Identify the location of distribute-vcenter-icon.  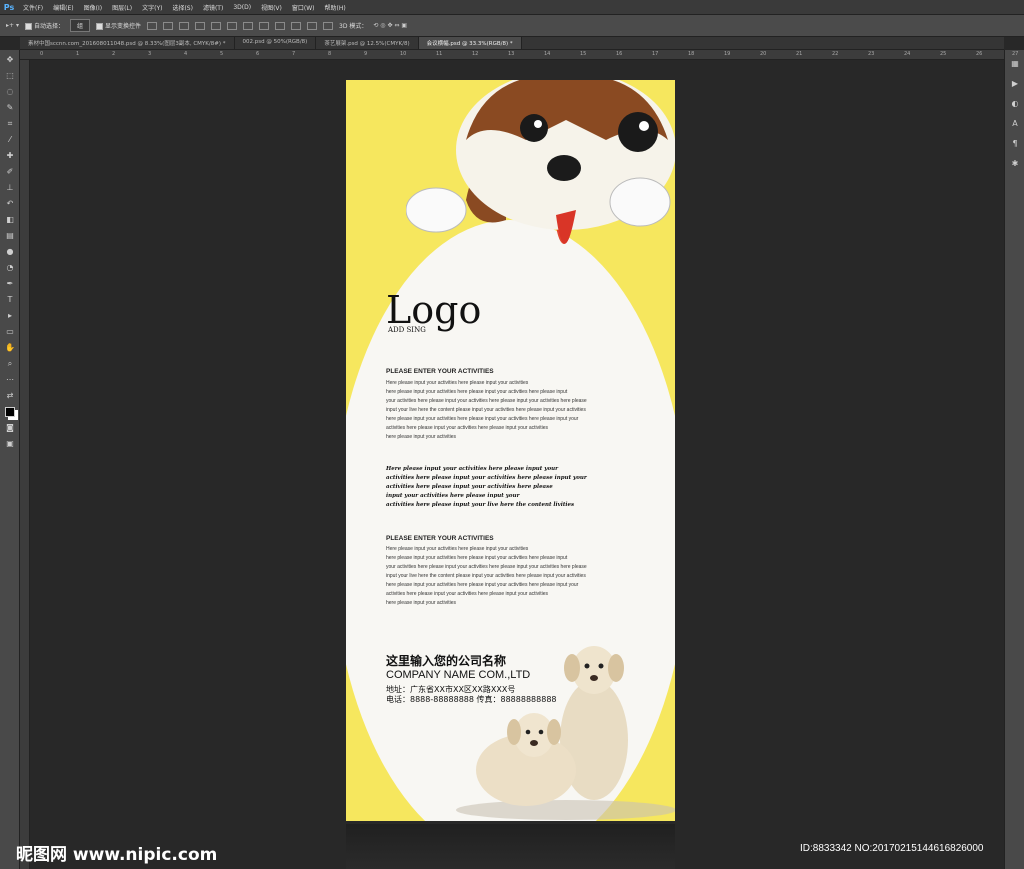
(264, 25).